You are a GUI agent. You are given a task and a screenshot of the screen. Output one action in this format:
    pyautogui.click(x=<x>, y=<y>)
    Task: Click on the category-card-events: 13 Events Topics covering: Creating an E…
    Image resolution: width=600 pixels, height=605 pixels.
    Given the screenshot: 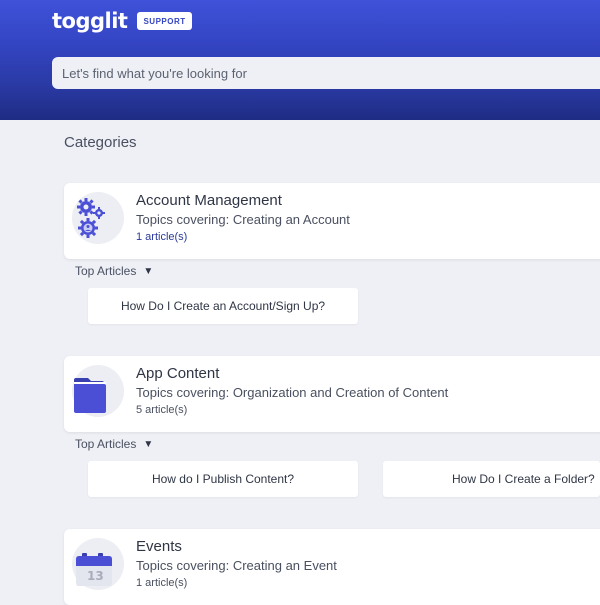 What is the action you would take?
    pyautogui.click(x=332, y=567)
    